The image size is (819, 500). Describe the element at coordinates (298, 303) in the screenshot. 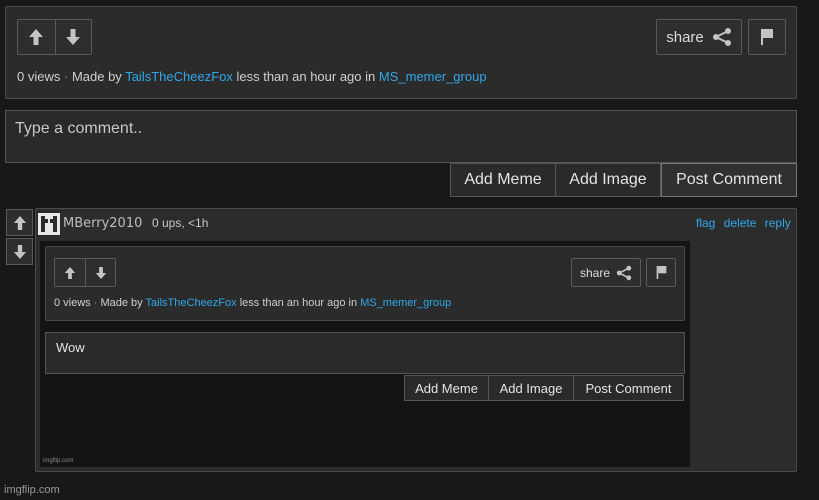

I see `embedded-time-text: less than an hour ago in` at that location.